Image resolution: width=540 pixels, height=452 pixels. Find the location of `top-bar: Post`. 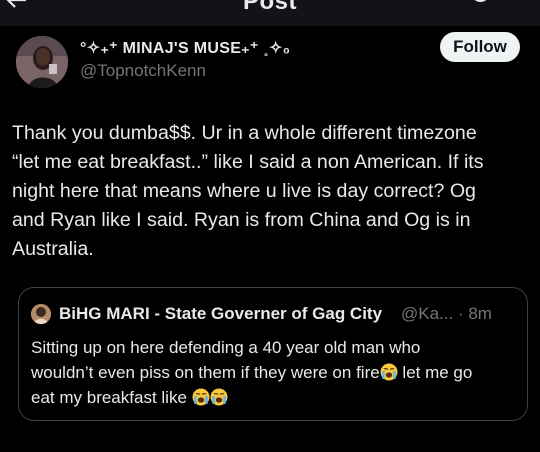

top-bar: Post is located at coordinates (270, 13).